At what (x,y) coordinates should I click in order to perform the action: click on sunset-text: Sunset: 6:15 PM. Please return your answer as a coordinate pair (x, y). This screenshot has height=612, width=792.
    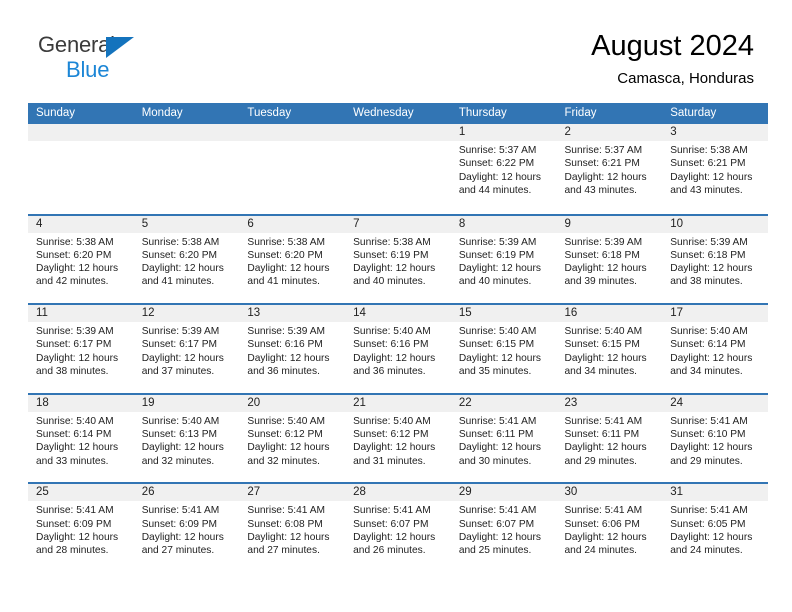
    Looking at the image, I should click on (602, 345).